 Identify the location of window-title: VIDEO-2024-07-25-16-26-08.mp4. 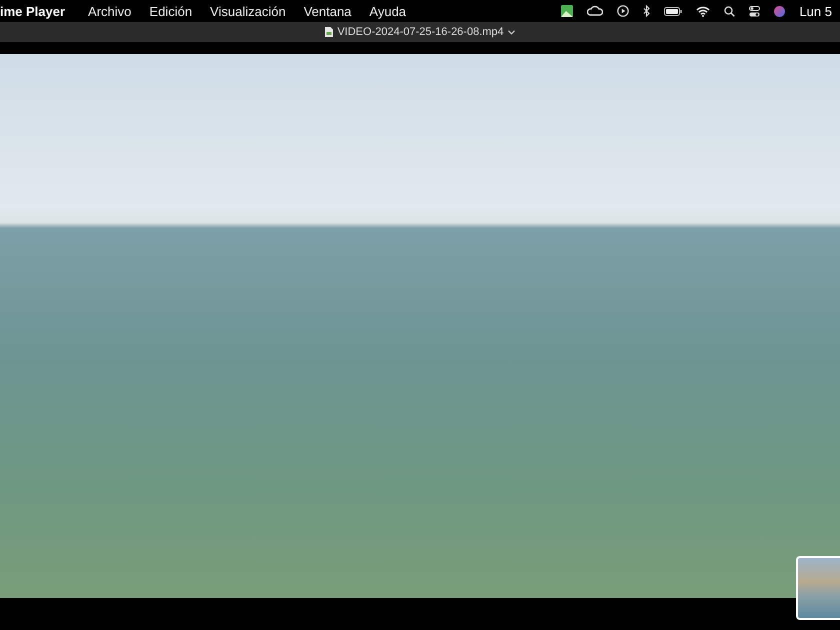
(420, 32).